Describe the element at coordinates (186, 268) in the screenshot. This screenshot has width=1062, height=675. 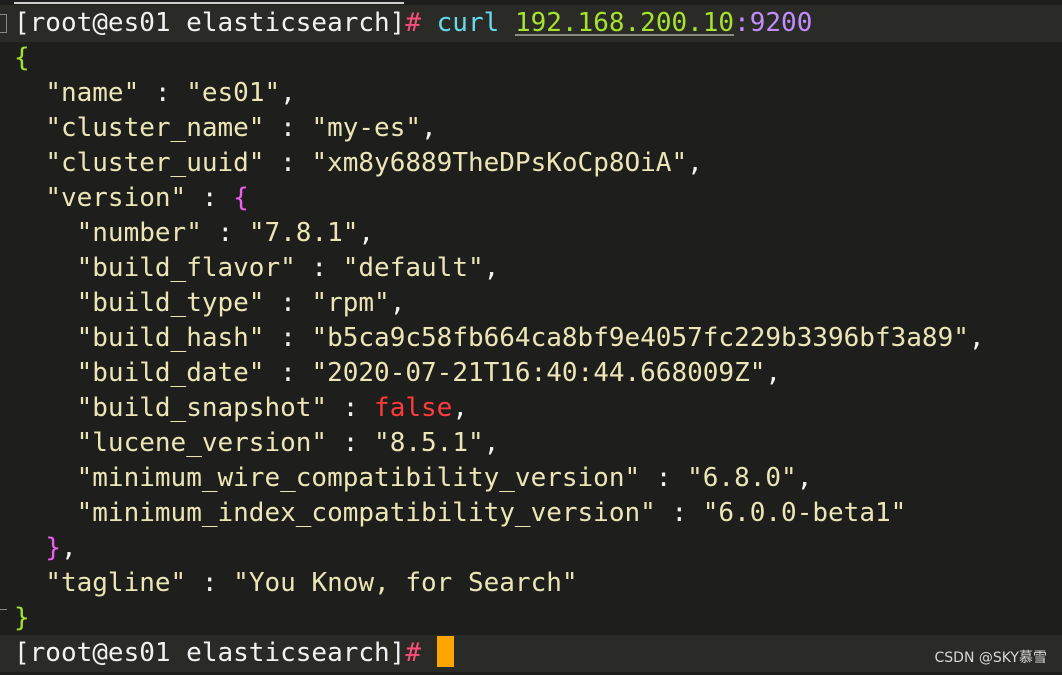
I see `json-key: "build_flavor"` at that location.